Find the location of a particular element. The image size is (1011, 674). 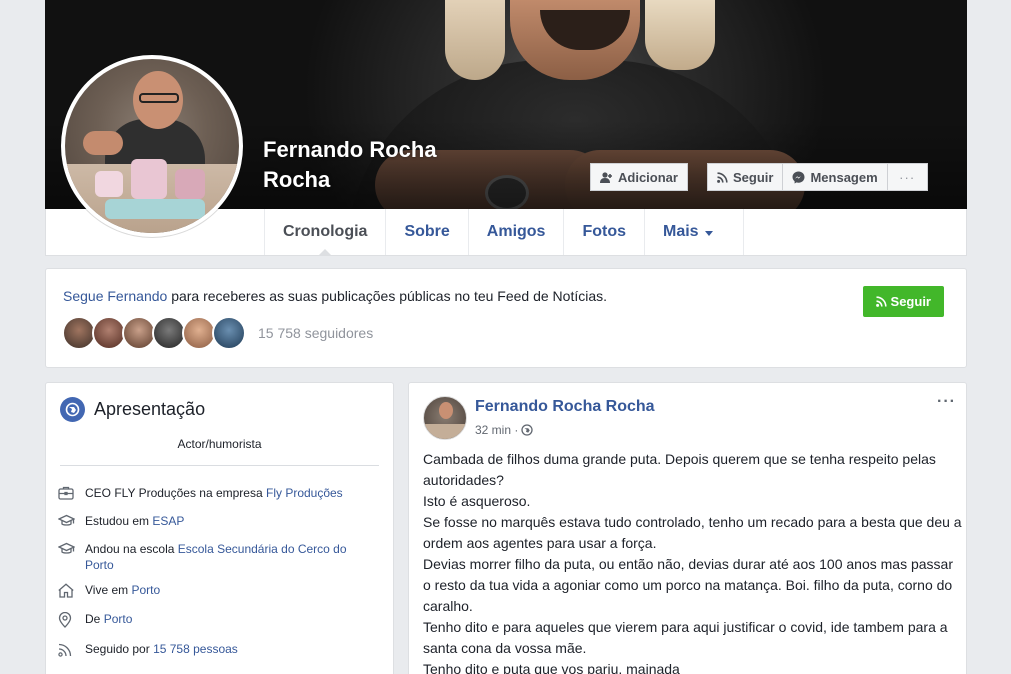

post-line: Tenho dito e puta que vos pariu, mainada is located at coordinates (551, 667).